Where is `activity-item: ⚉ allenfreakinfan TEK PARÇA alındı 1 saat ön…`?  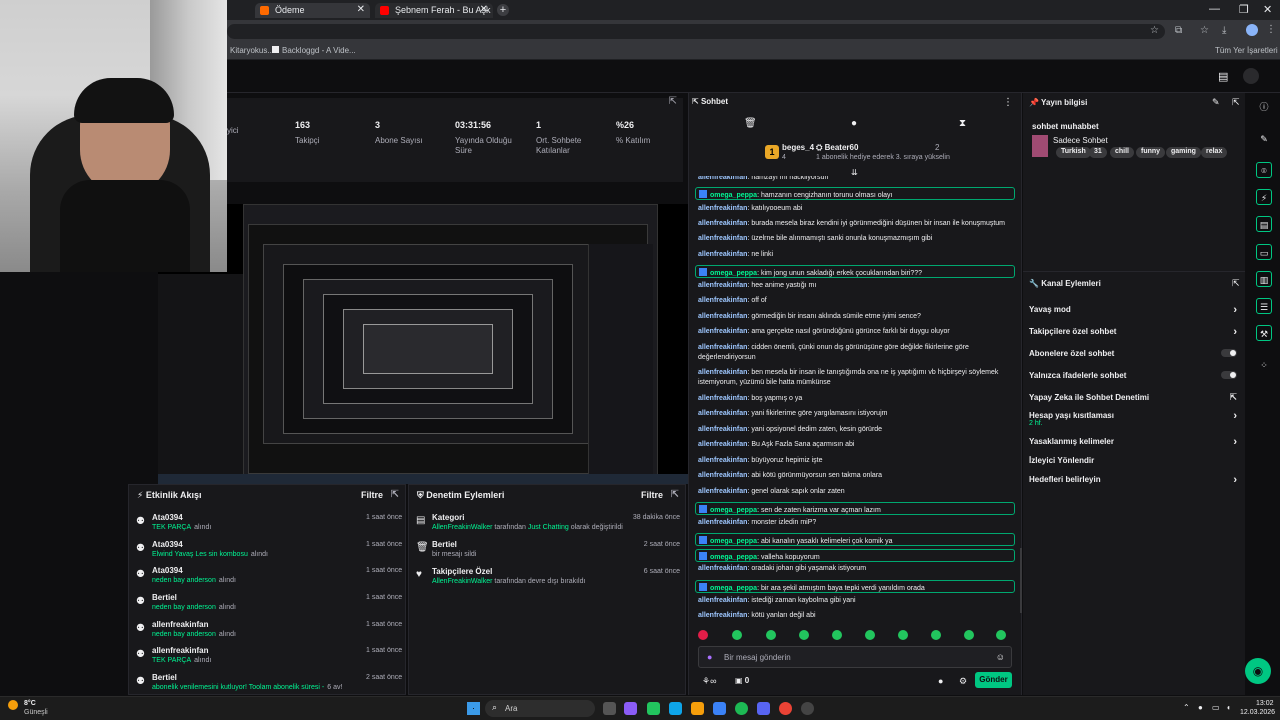
activity-item: ⚉ allenfreakinfan TEK PARÇA alındı 1 saat ön… is located at coordinates (269, 658).